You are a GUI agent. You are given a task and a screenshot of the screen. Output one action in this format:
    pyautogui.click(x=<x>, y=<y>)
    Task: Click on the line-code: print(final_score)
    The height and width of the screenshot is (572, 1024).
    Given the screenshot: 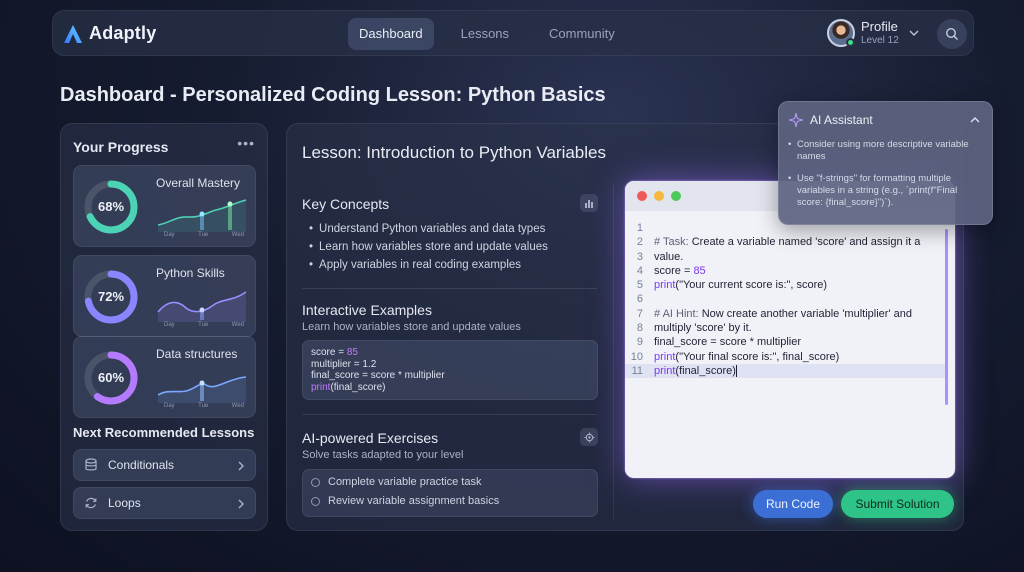 What is the action you would take?
    pyautogui.click(x=695, y=371)
    